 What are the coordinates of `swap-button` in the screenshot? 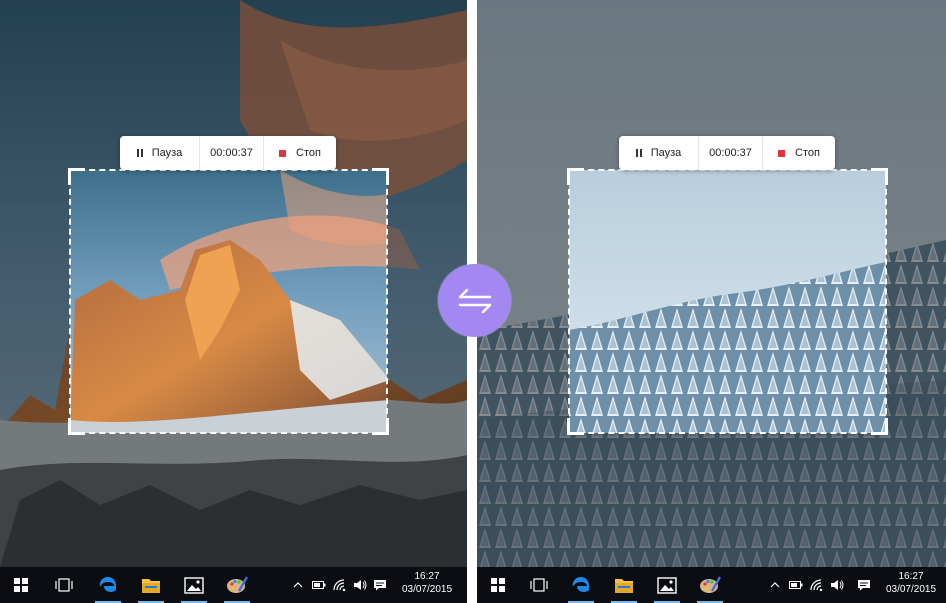 It's located at (474, 300).